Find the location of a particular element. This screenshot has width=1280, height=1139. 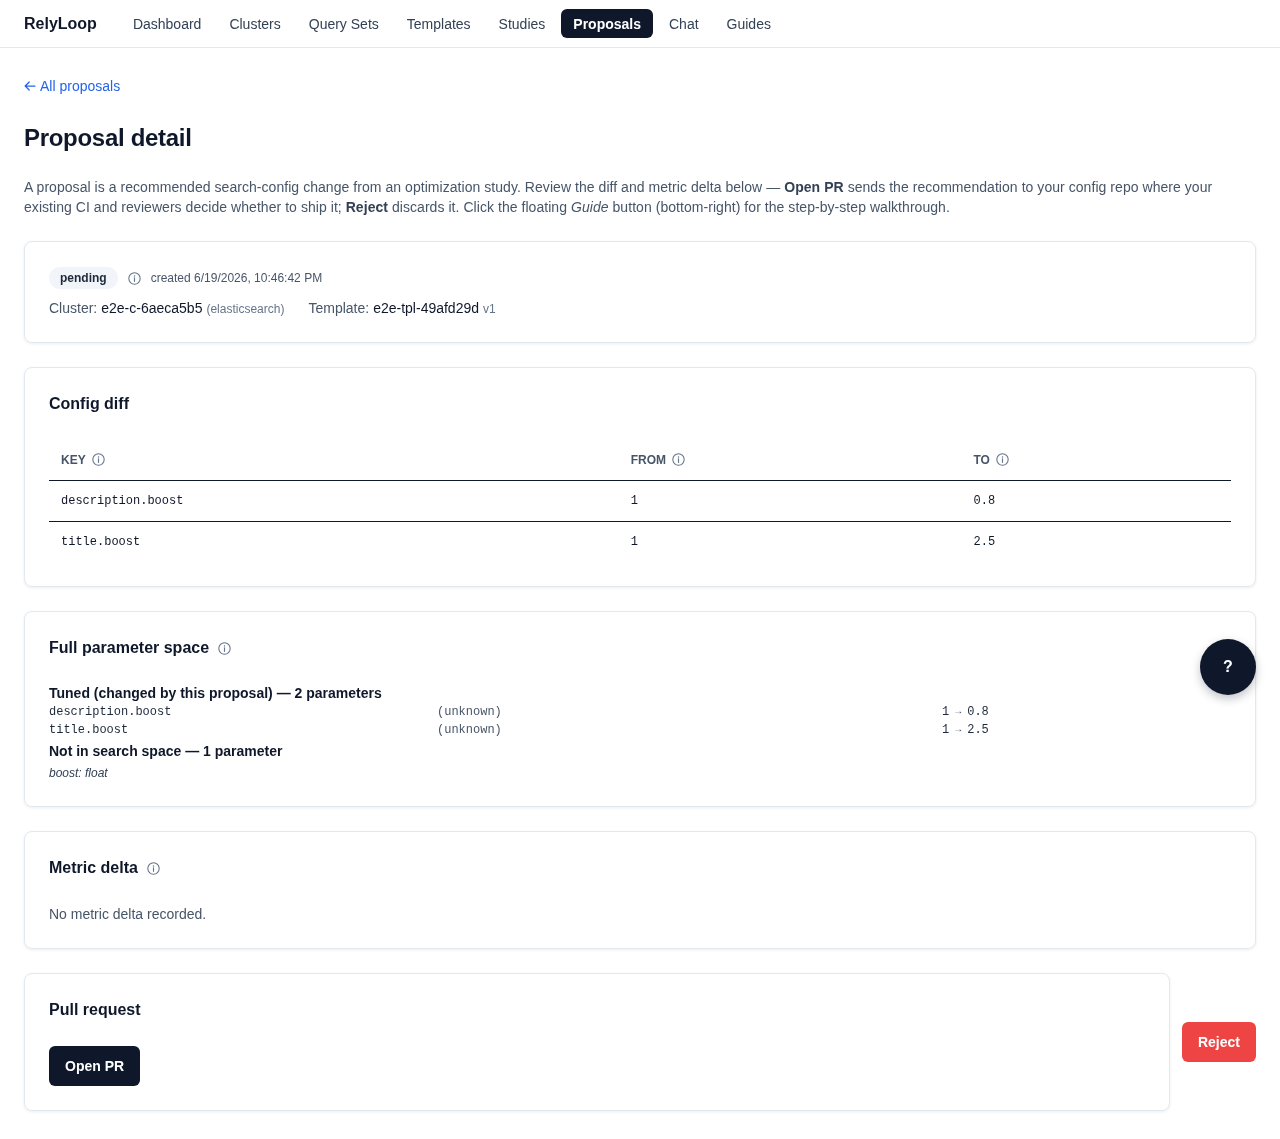

to-value: 0.8 is located at coordinates (978, 712).